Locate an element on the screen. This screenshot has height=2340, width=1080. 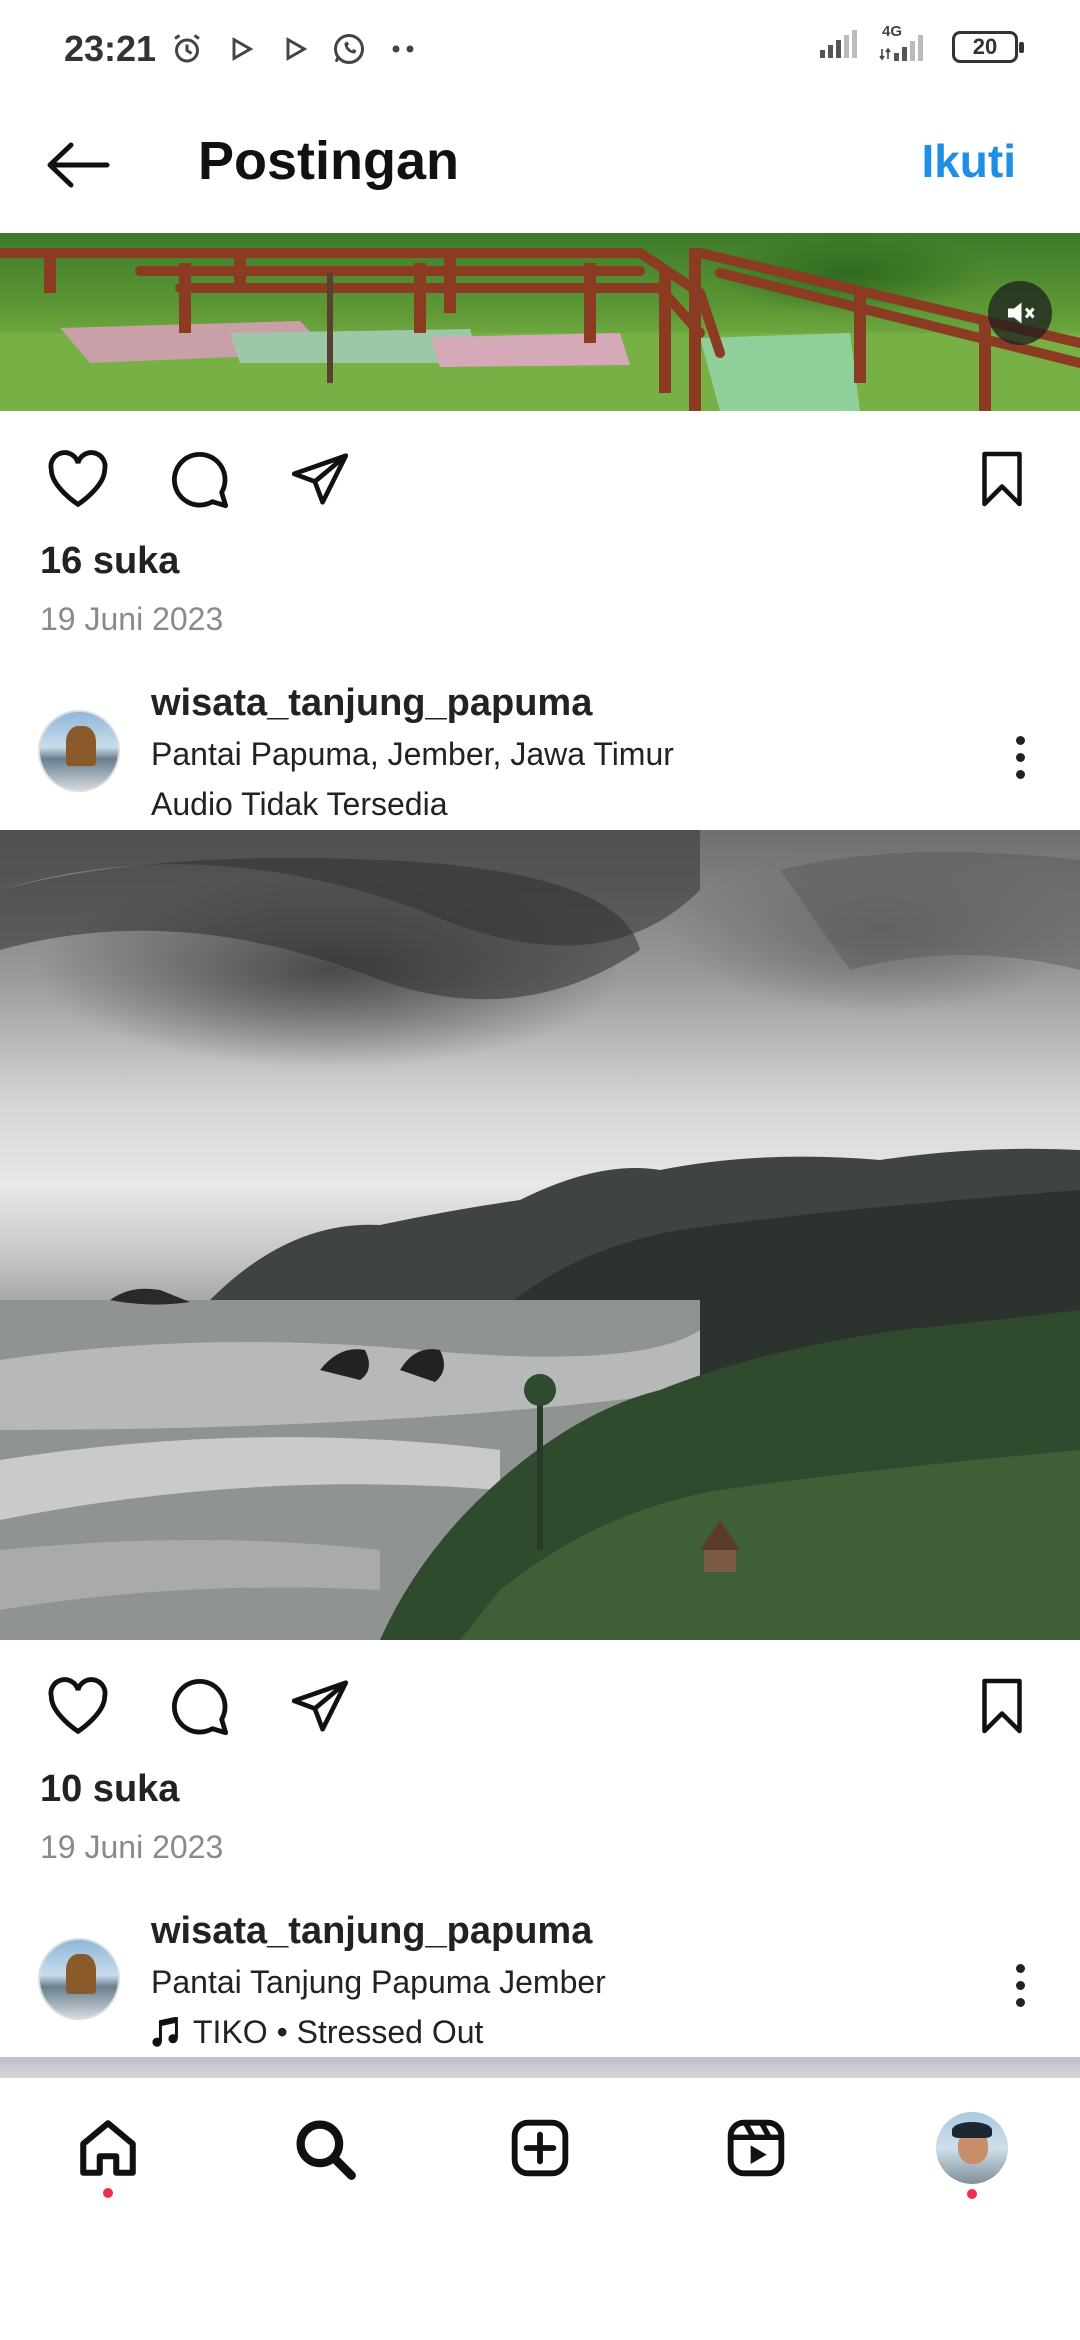
back-button is located at coordinates (78, 165).